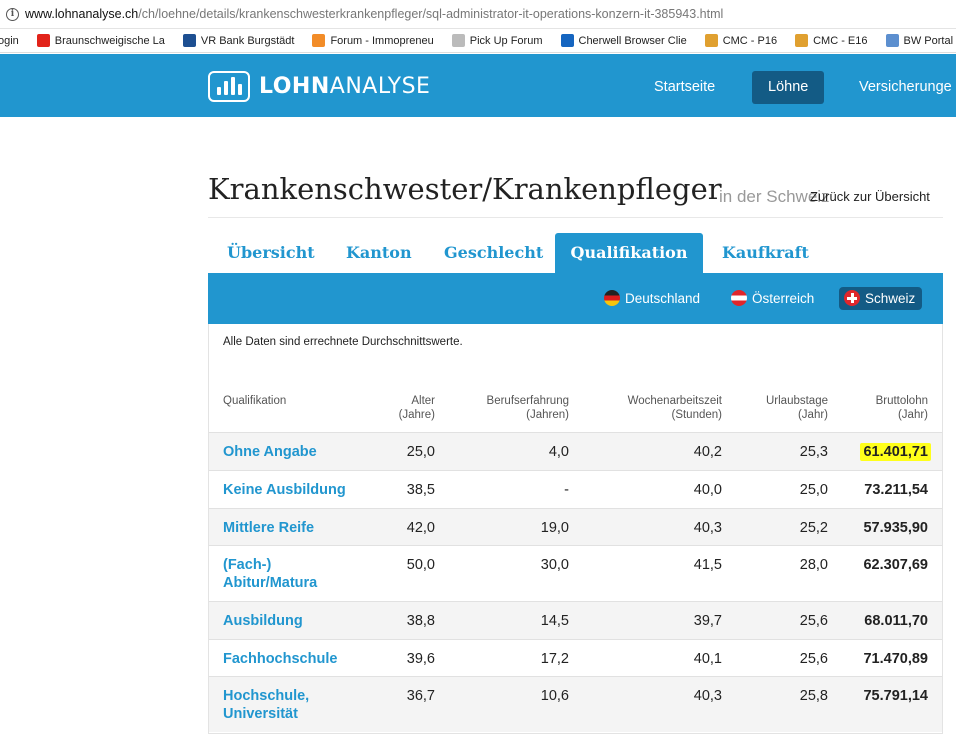 This screenshot has height=750, width=956. Describe the element at coordinates (896, 490) in the screenshot. I see `cell-bruttolohn: 73.211,54` at that location.